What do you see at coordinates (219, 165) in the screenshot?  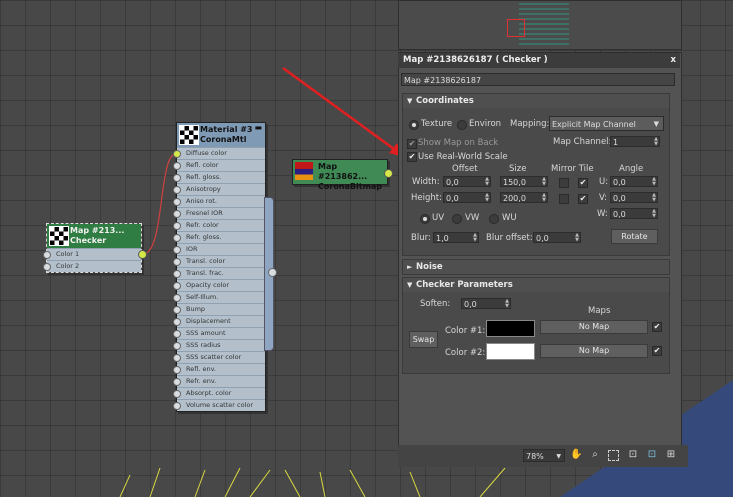 I see `material-slot: Refl. color` at bounding box center [219, 165].